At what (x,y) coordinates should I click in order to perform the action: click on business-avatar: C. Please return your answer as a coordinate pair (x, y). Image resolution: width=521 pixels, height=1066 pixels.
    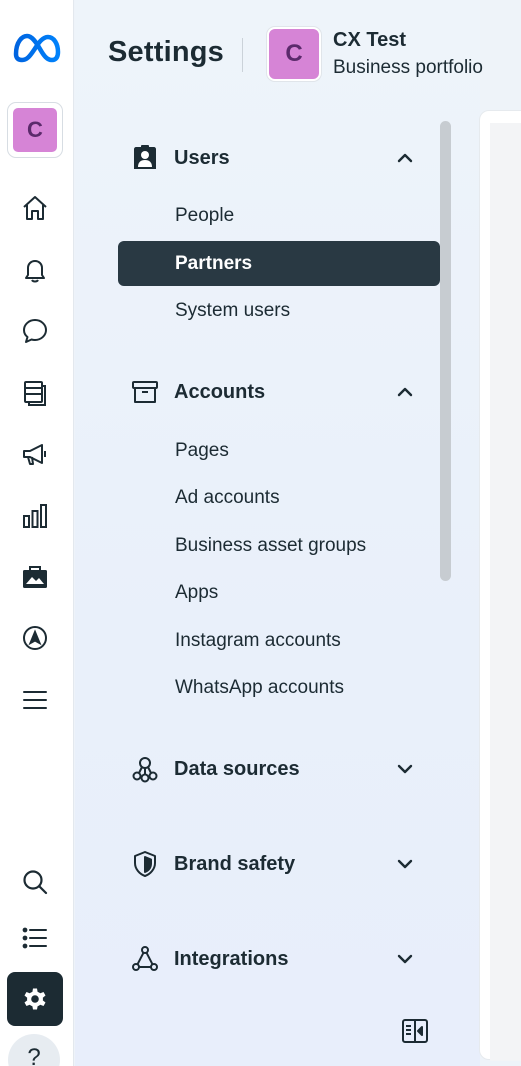
    Looking at the image, I should click on (294, 54).